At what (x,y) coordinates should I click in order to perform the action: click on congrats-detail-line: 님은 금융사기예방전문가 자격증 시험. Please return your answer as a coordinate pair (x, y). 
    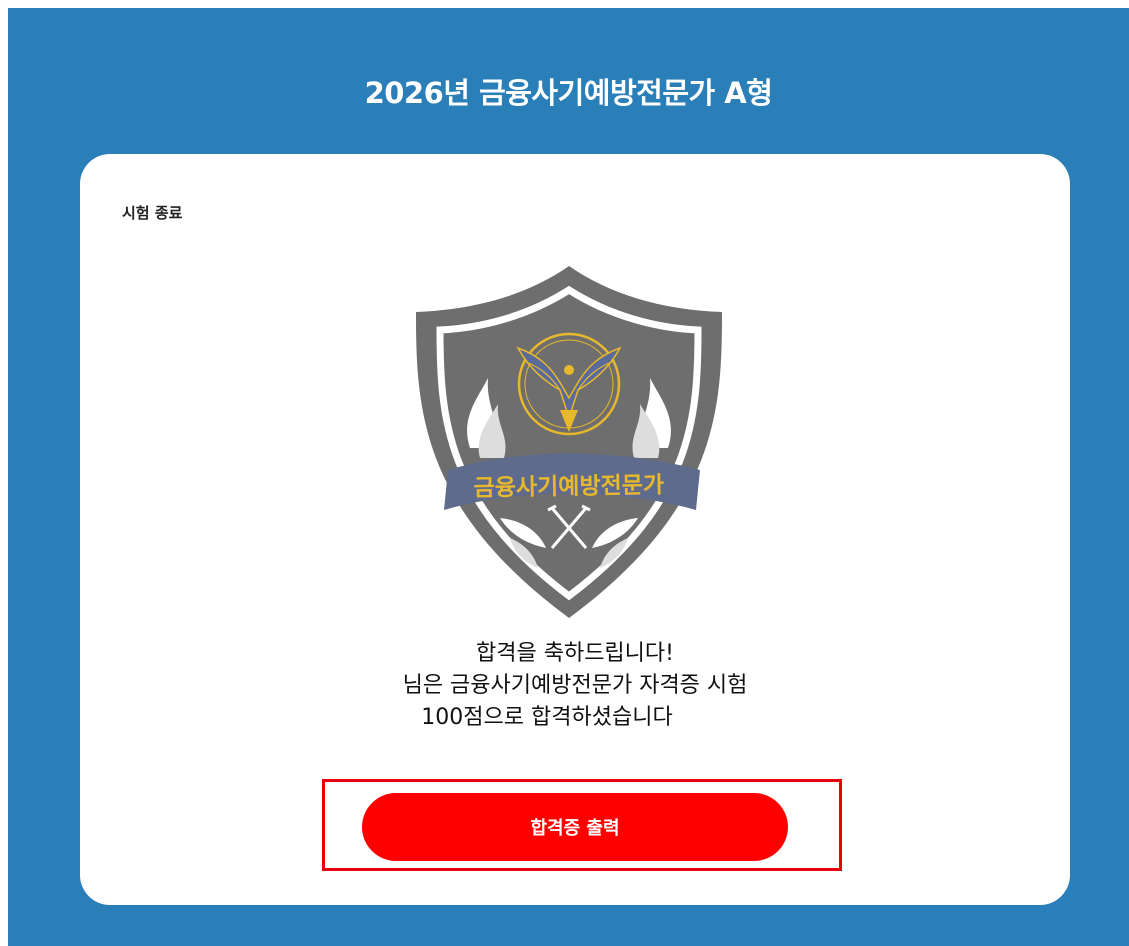
    Looking at the image, I should click on (575, 685).